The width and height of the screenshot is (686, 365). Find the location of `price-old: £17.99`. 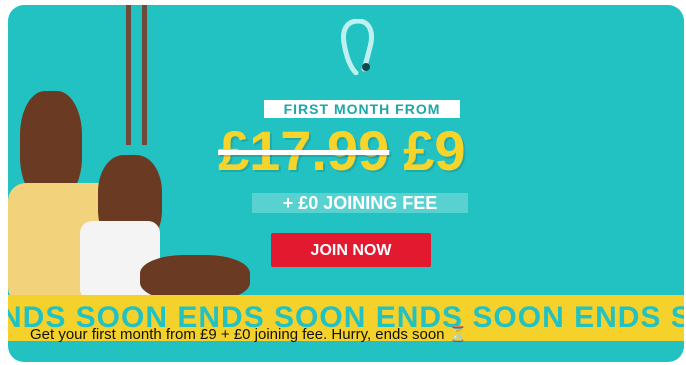

price-old: £17.99 is located at coordinates (304, 150).